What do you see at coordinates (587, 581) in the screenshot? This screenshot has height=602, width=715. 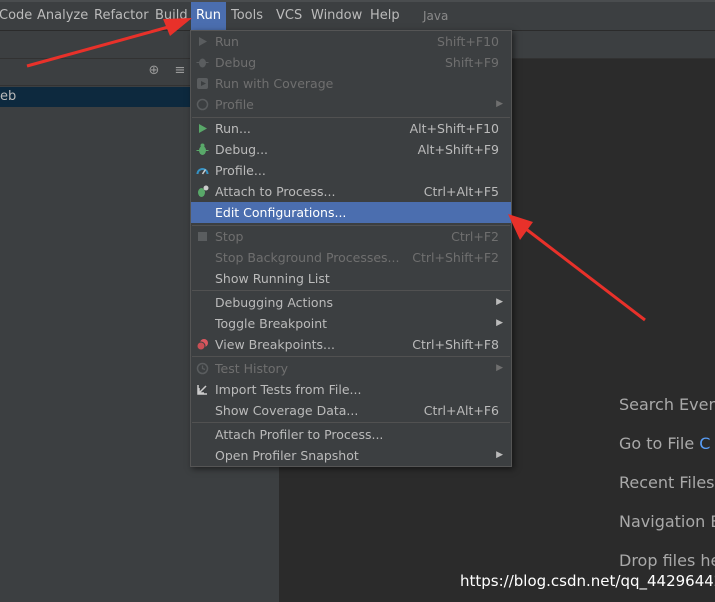 I see `watermark: https://blog.csdn.net/qq_44296442` at bounding box center [587, 581].